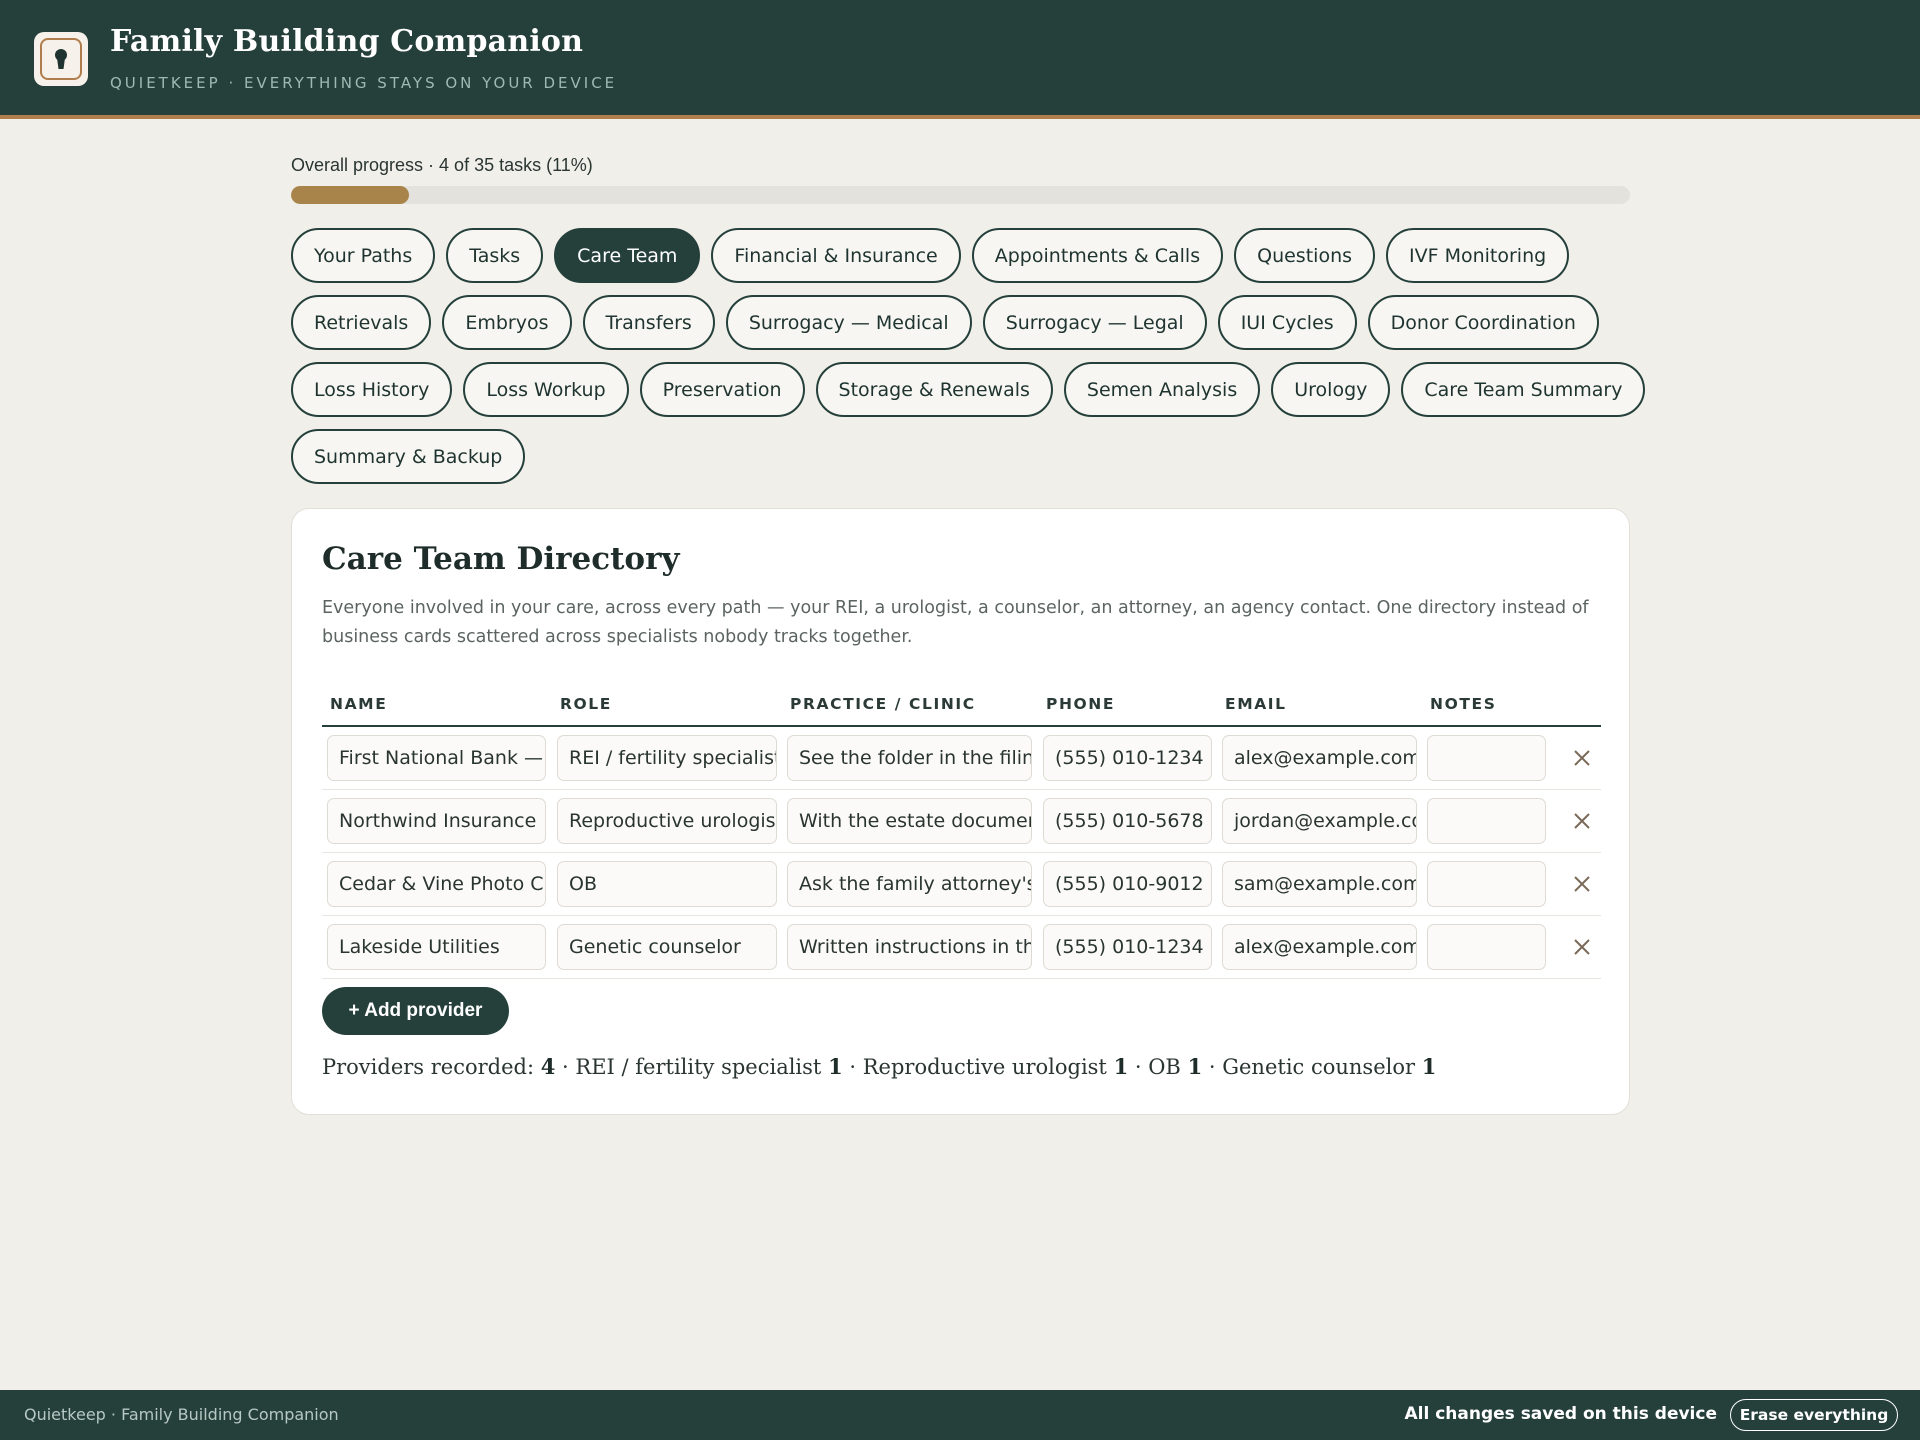 This screenshot has height=1440, width=1920. What do you see at coordinates (181, 1414) in the screenshot?
I see `footer-app-name: Quietkeep · Family Building Companion` at bounding box center [181, 1414].